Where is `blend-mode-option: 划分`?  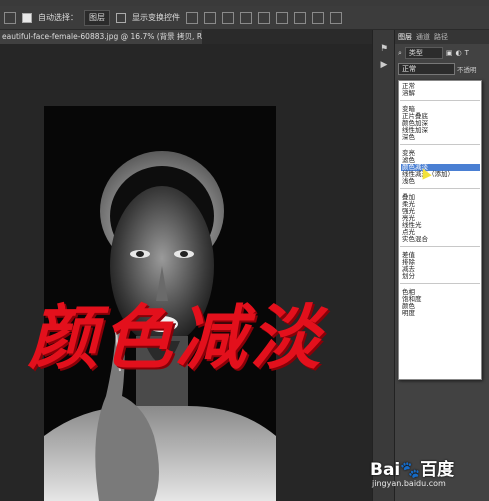 blend-mode-option: 划分 is located at coordinates (440, 276).